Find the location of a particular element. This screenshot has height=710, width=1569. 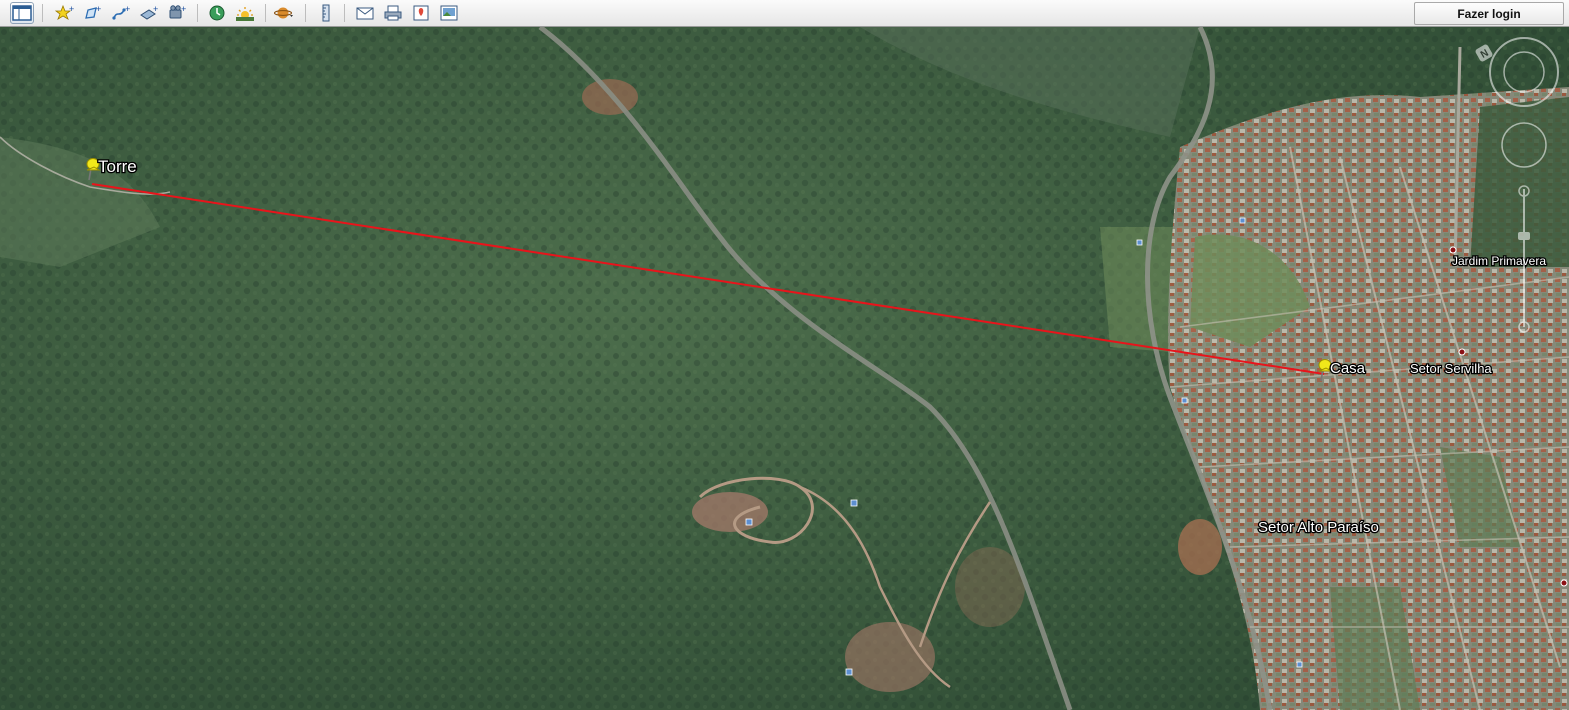

add-placemark-icon: + is located at coordinates (65, 13).